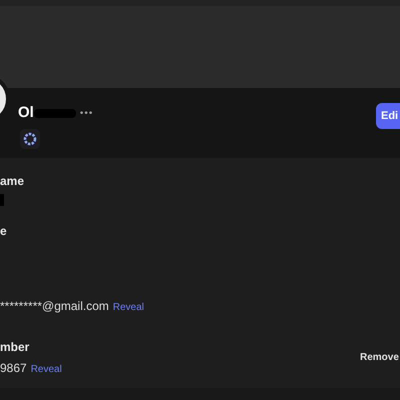 The image size is (400, 400). Describe the element at coordinates (30, 139) in the screenshot. I see `badge-icon` at that location.